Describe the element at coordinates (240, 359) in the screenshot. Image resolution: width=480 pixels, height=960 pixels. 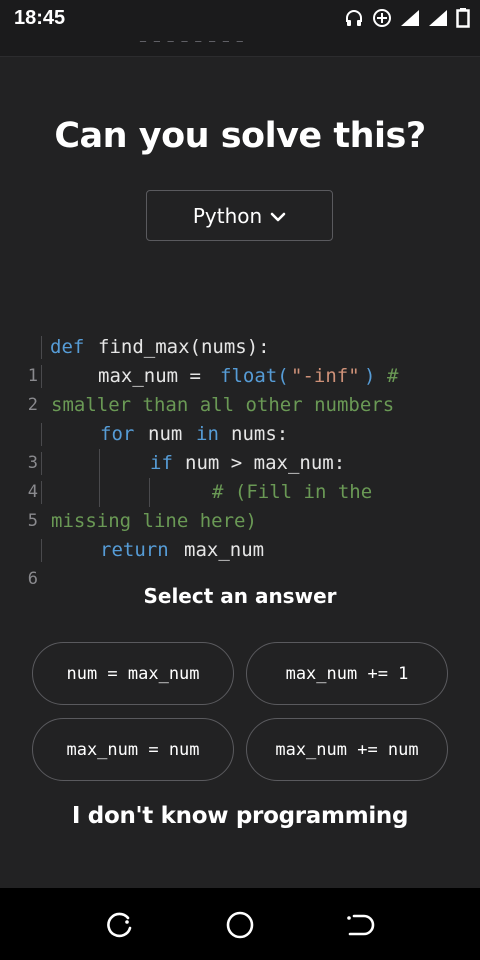
I see `code-line: 1 def find_max(nums):` at that location.